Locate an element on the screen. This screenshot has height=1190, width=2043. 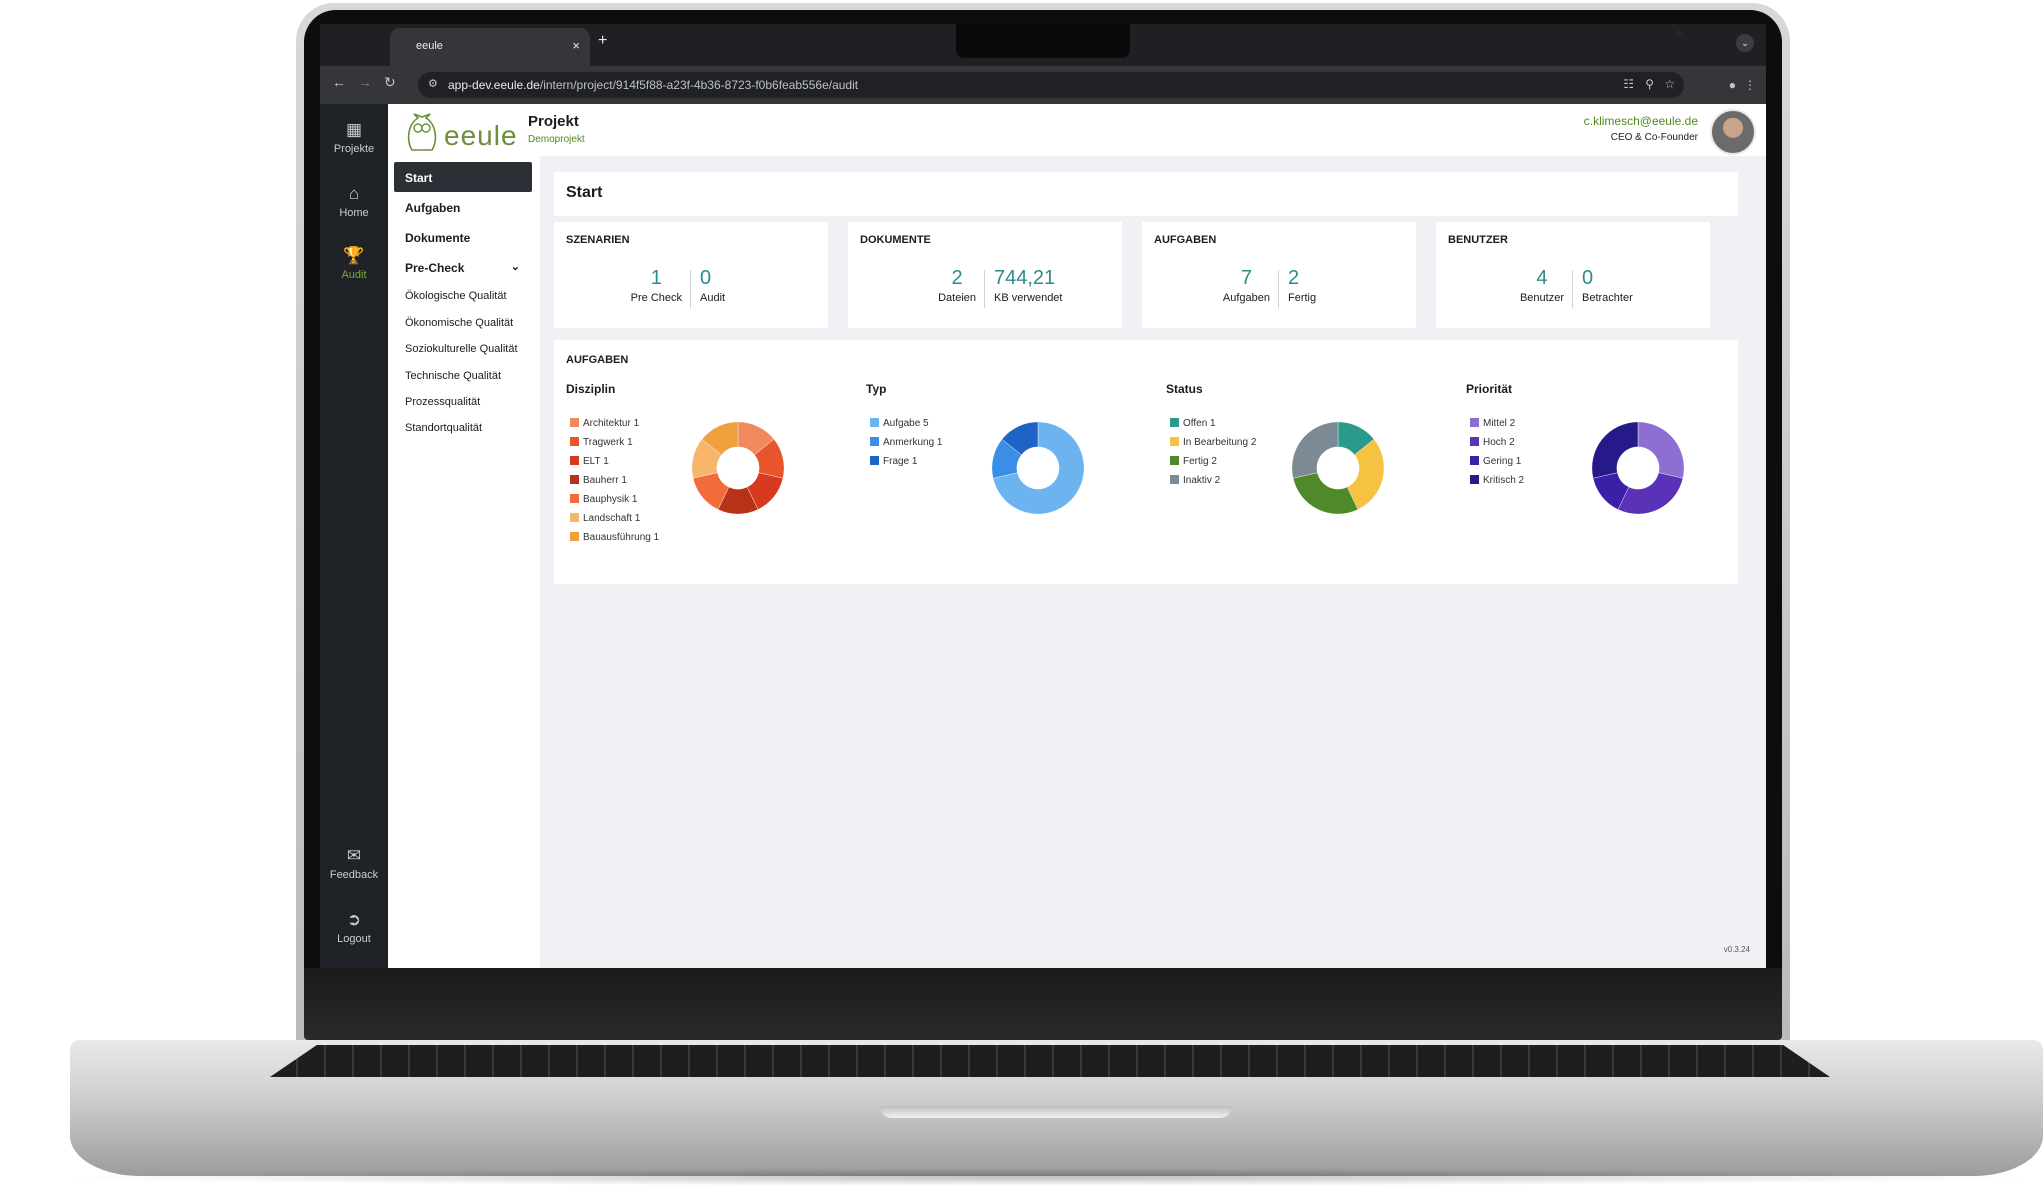
sidebar-item-dokumente: Dokumente is located at coordinates (463, 237).